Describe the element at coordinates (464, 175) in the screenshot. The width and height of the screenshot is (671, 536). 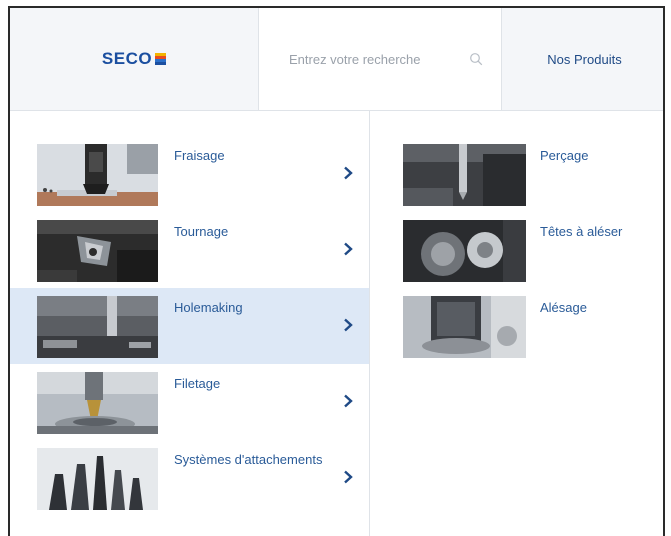
I see `percage-thumbnail` at that location.